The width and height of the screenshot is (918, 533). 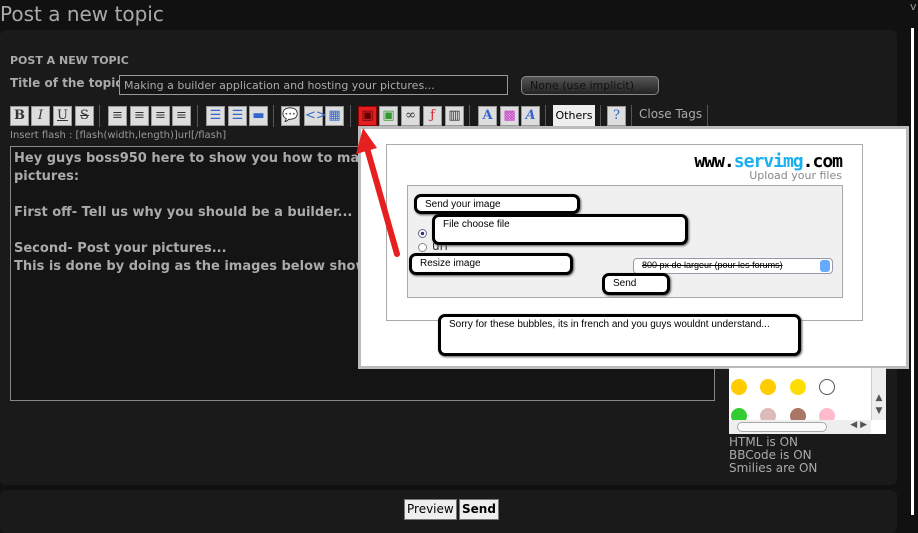 I want to click on scroll-thumb, so click(x=782, y=427).